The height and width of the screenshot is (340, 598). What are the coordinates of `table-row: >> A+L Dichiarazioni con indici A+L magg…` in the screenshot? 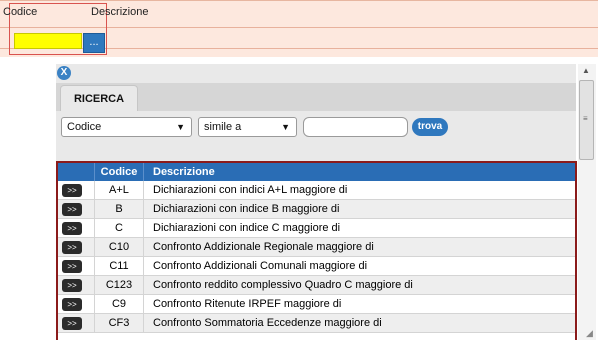 It's located at (316, 190).